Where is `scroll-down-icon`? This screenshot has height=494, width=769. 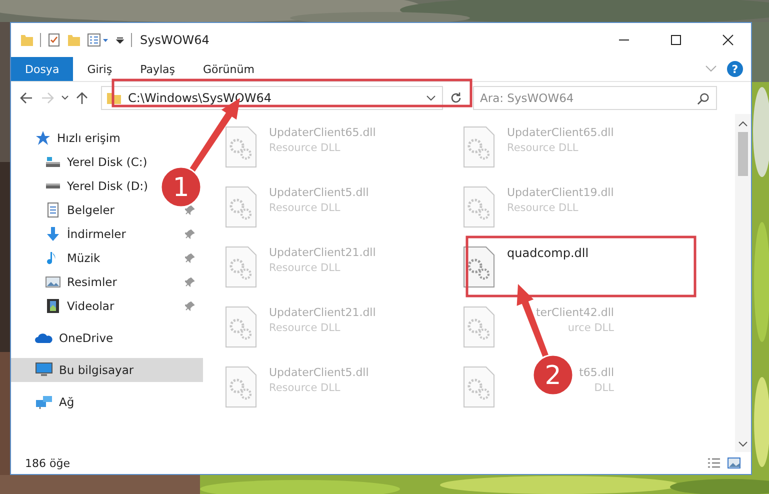 scroll-down-icon is located at coordinates (743, 444).